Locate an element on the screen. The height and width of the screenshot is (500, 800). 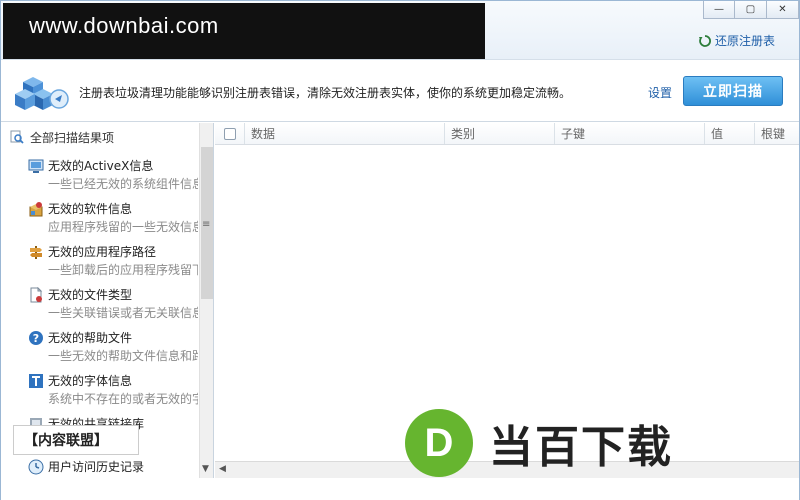
watermark-label: 【内容联盟】 is located at coordinates (76, 440).